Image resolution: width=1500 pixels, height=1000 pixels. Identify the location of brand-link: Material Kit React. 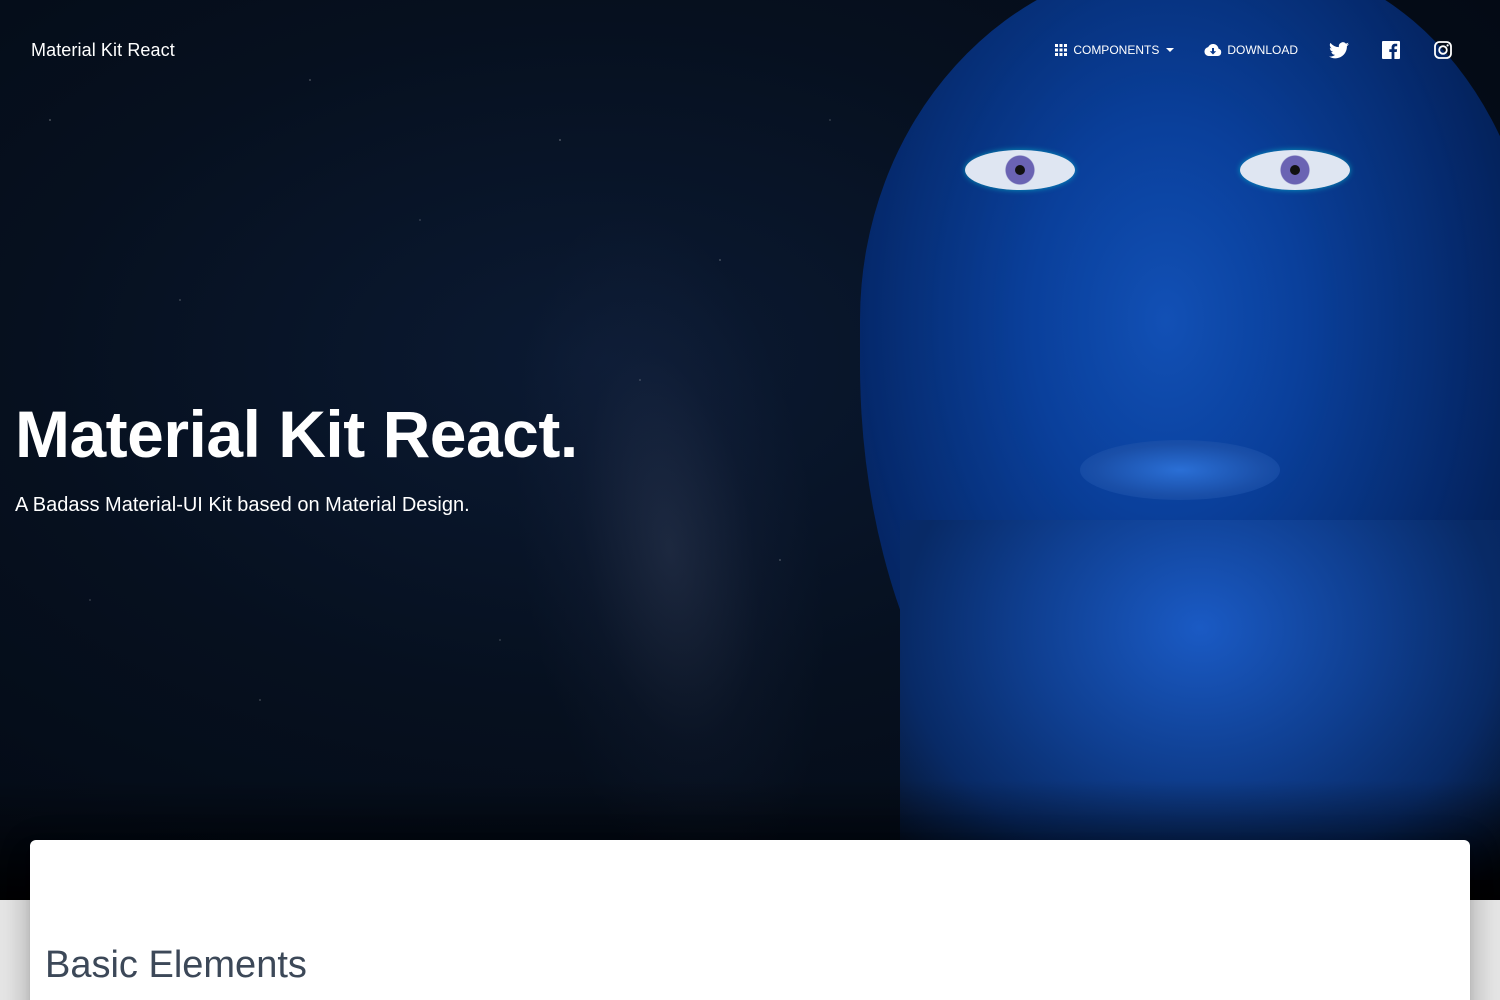
(103, 50).